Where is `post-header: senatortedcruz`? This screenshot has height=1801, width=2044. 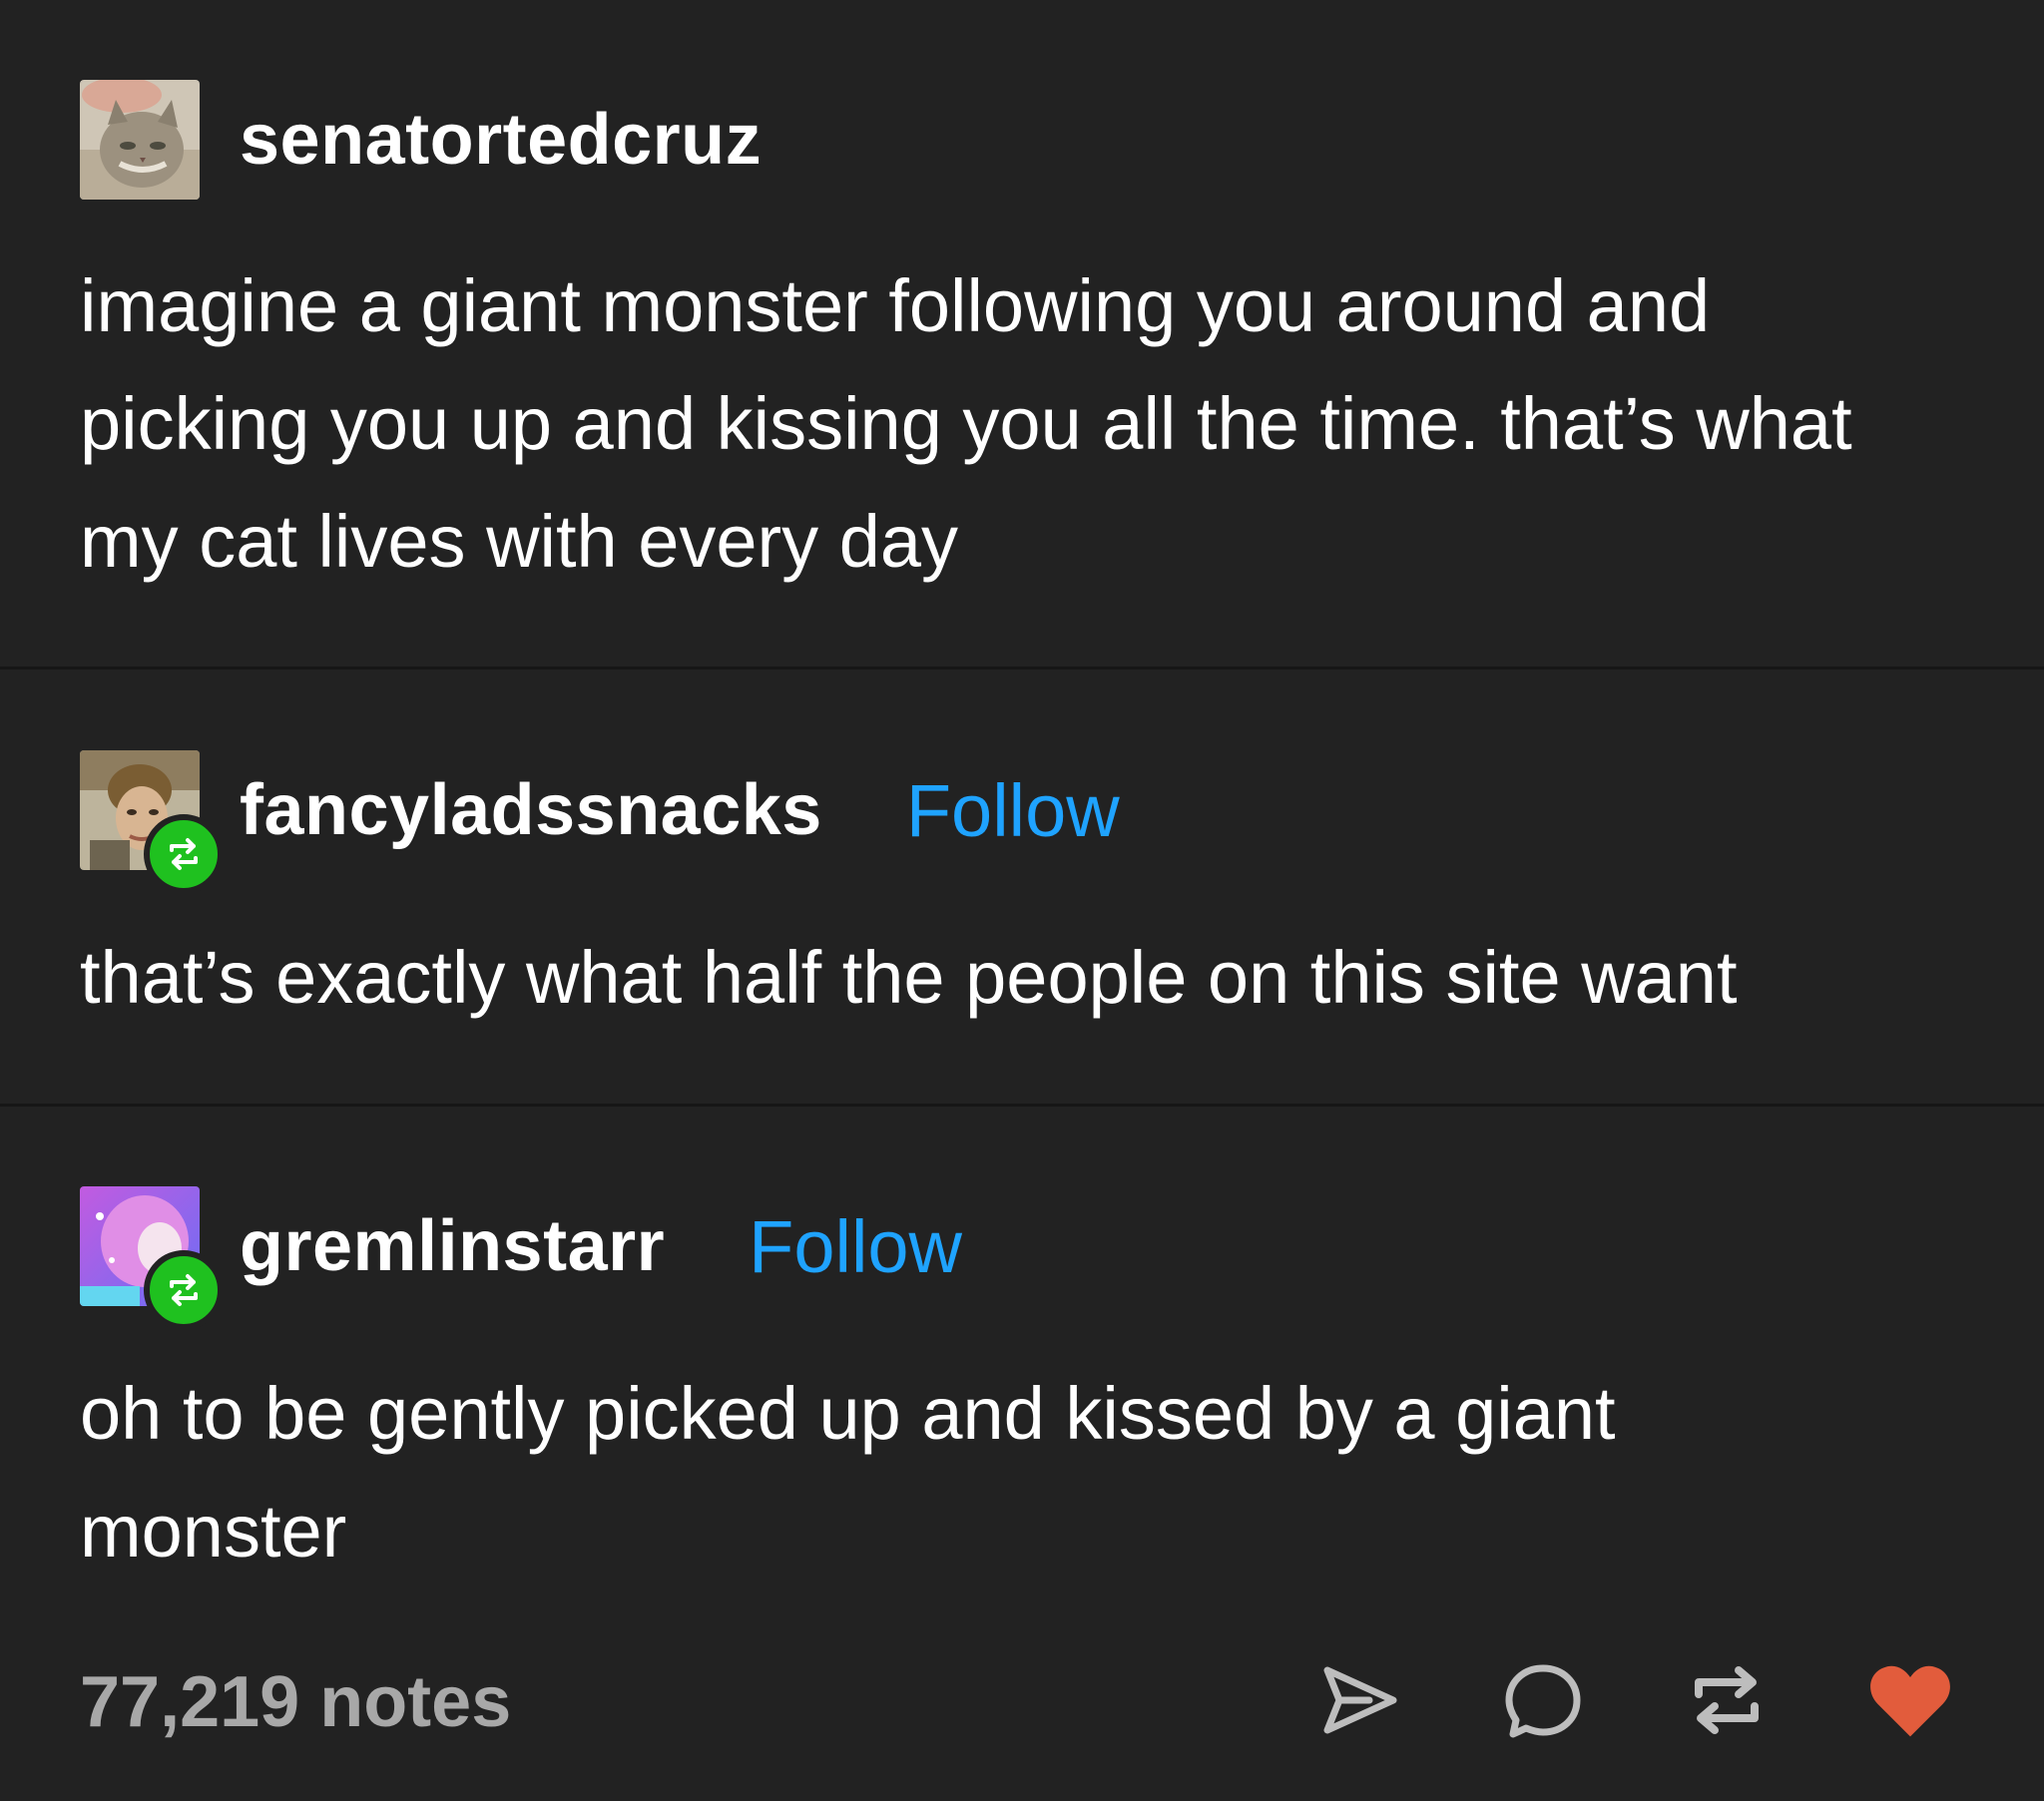 post-header: senatortedcruz is located at coordinates (421, 140).